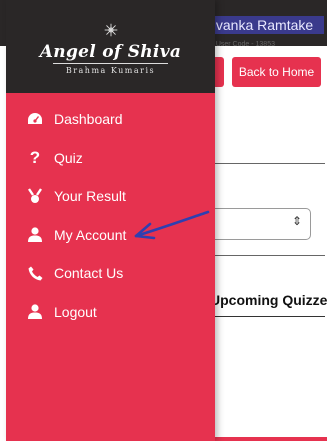  Describe the element at coordinates (242, 44) in the screenshot. I see `user-code: ...User Code - 13853` at that location.